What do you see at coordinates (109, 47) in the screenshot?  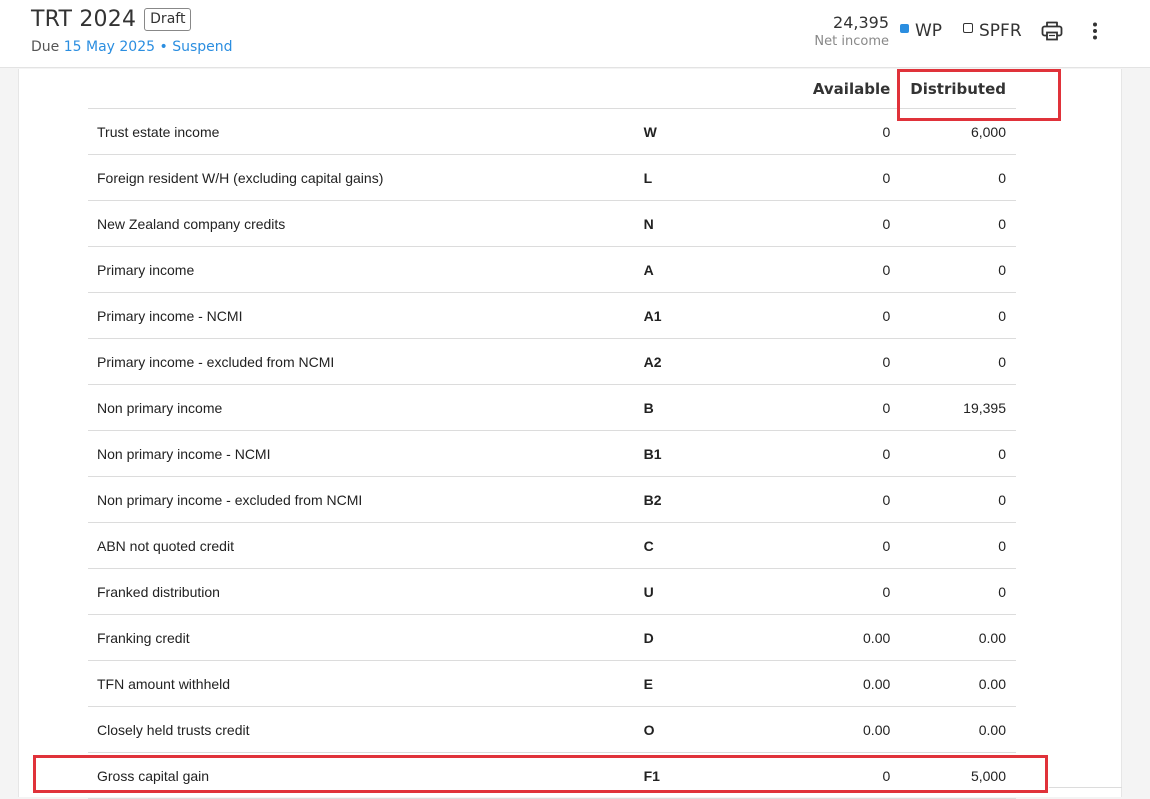 I see `due-date-link: 15 May 2025` at bounding box center [109, 47].